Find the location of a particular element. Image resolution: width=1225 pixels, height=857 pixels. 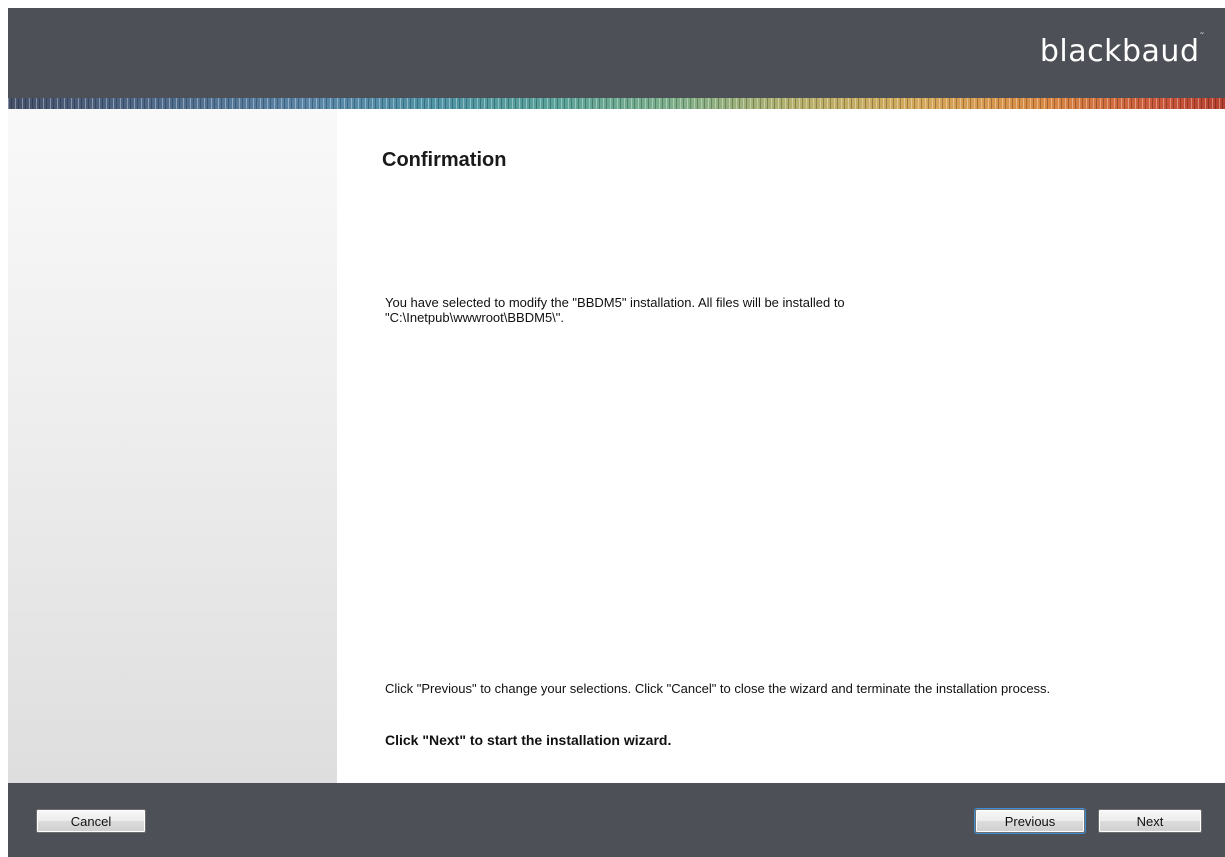

color-stripe is located at coordinates (616, 103).